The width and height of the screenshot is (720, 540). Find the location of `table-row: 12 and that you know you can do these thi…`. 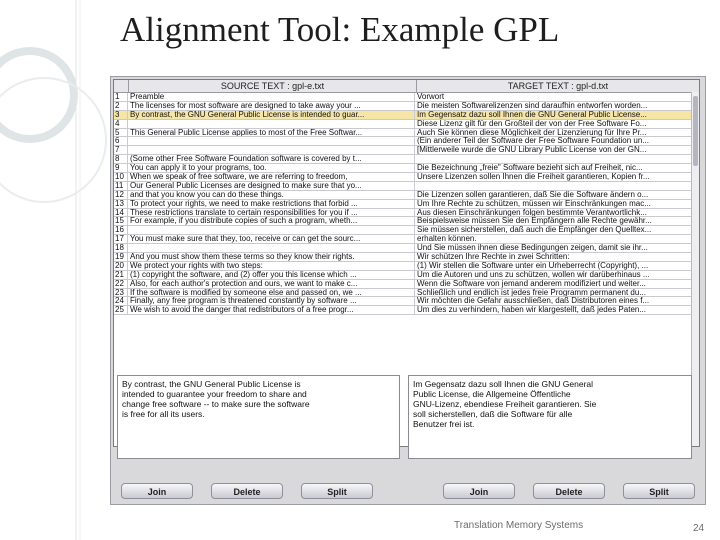

table-row: 12 and that you know you can do these thi… is located at coordinates (406, 195).